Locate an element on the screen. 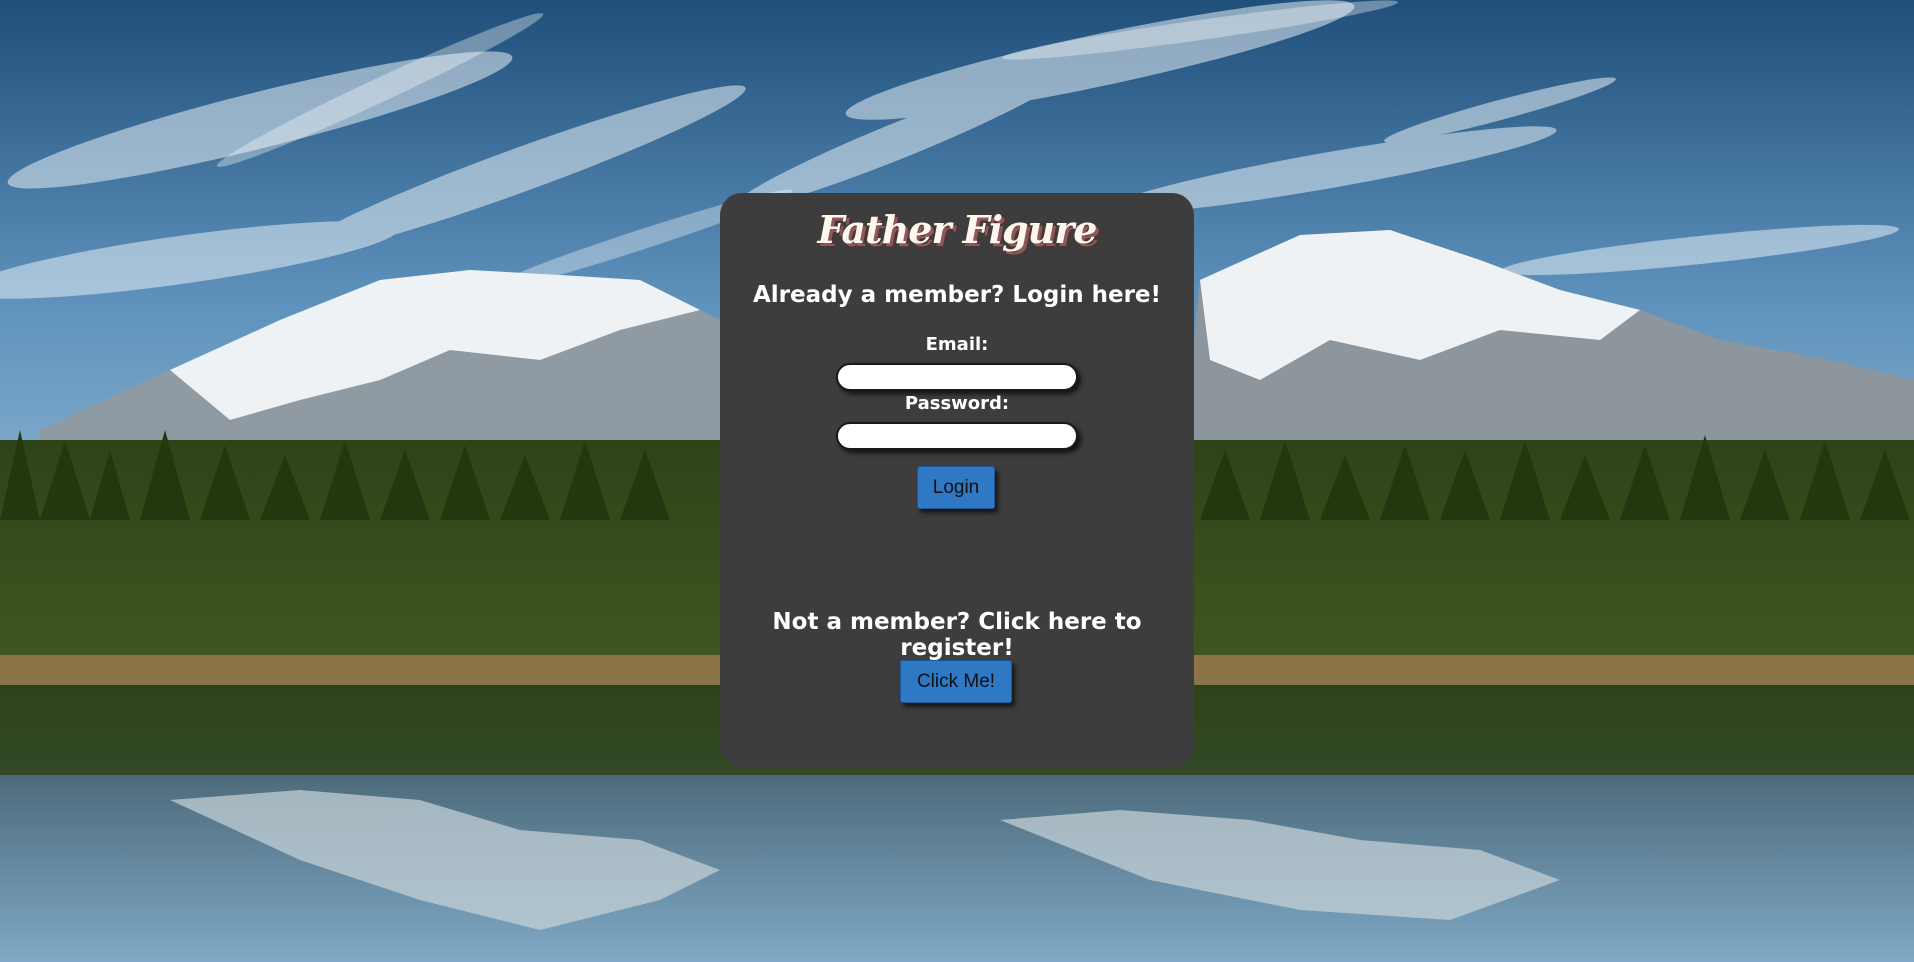 The width and height of the screenshot is (1914, 962). email-label: Email: is located at coordinates (957, 344).